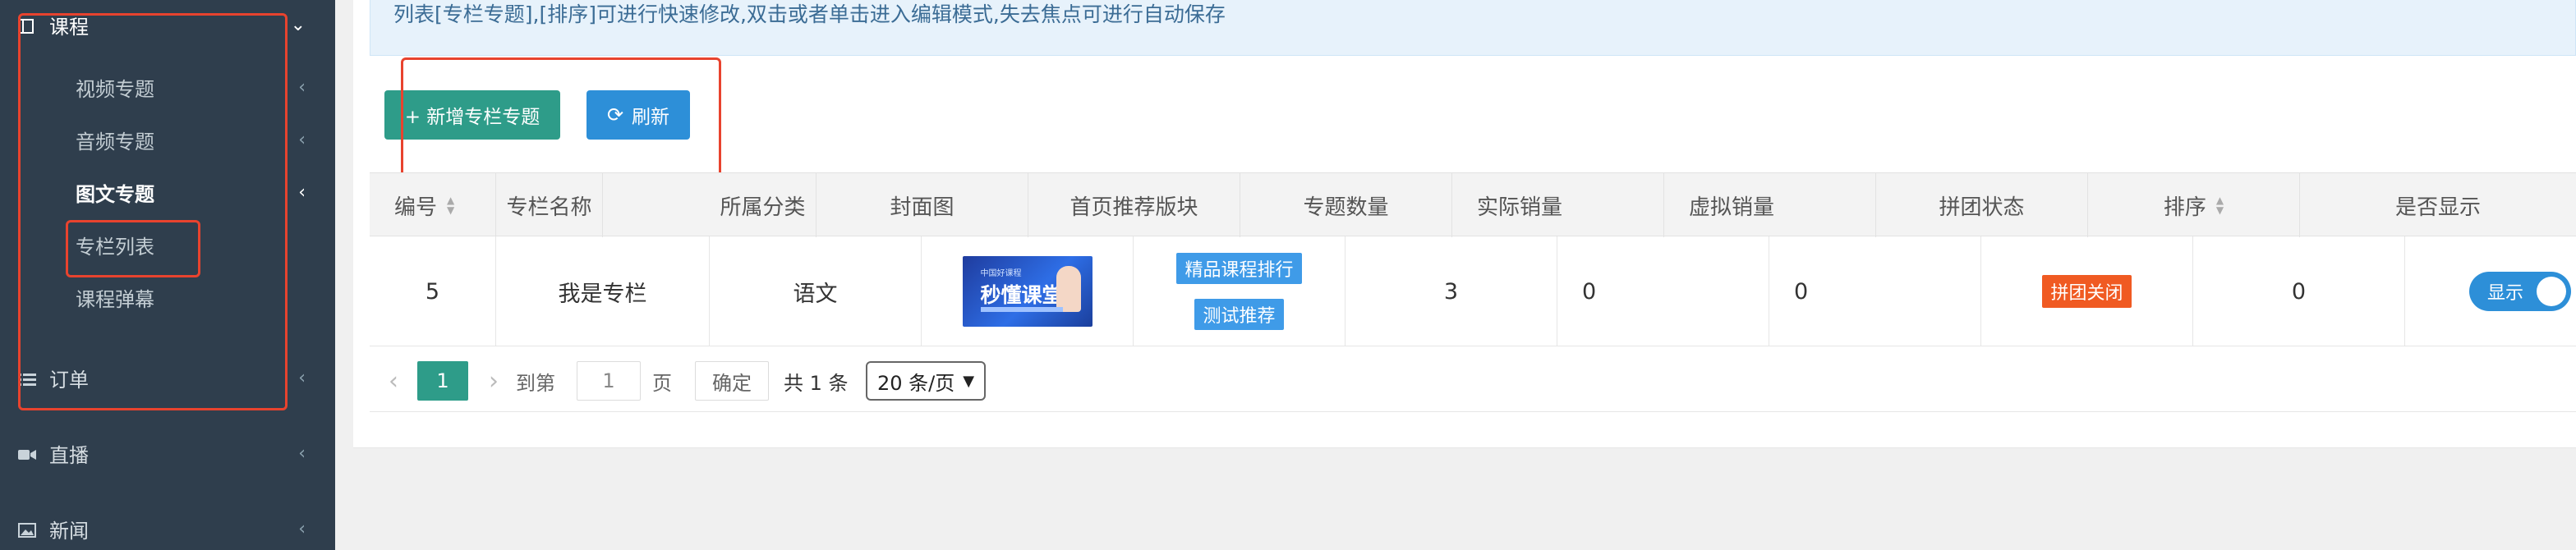 This screenshot has height=550, width=2576. Describe the element at coordinates (1068, 289) in the screenshot. I see `cover-figure` at that location.